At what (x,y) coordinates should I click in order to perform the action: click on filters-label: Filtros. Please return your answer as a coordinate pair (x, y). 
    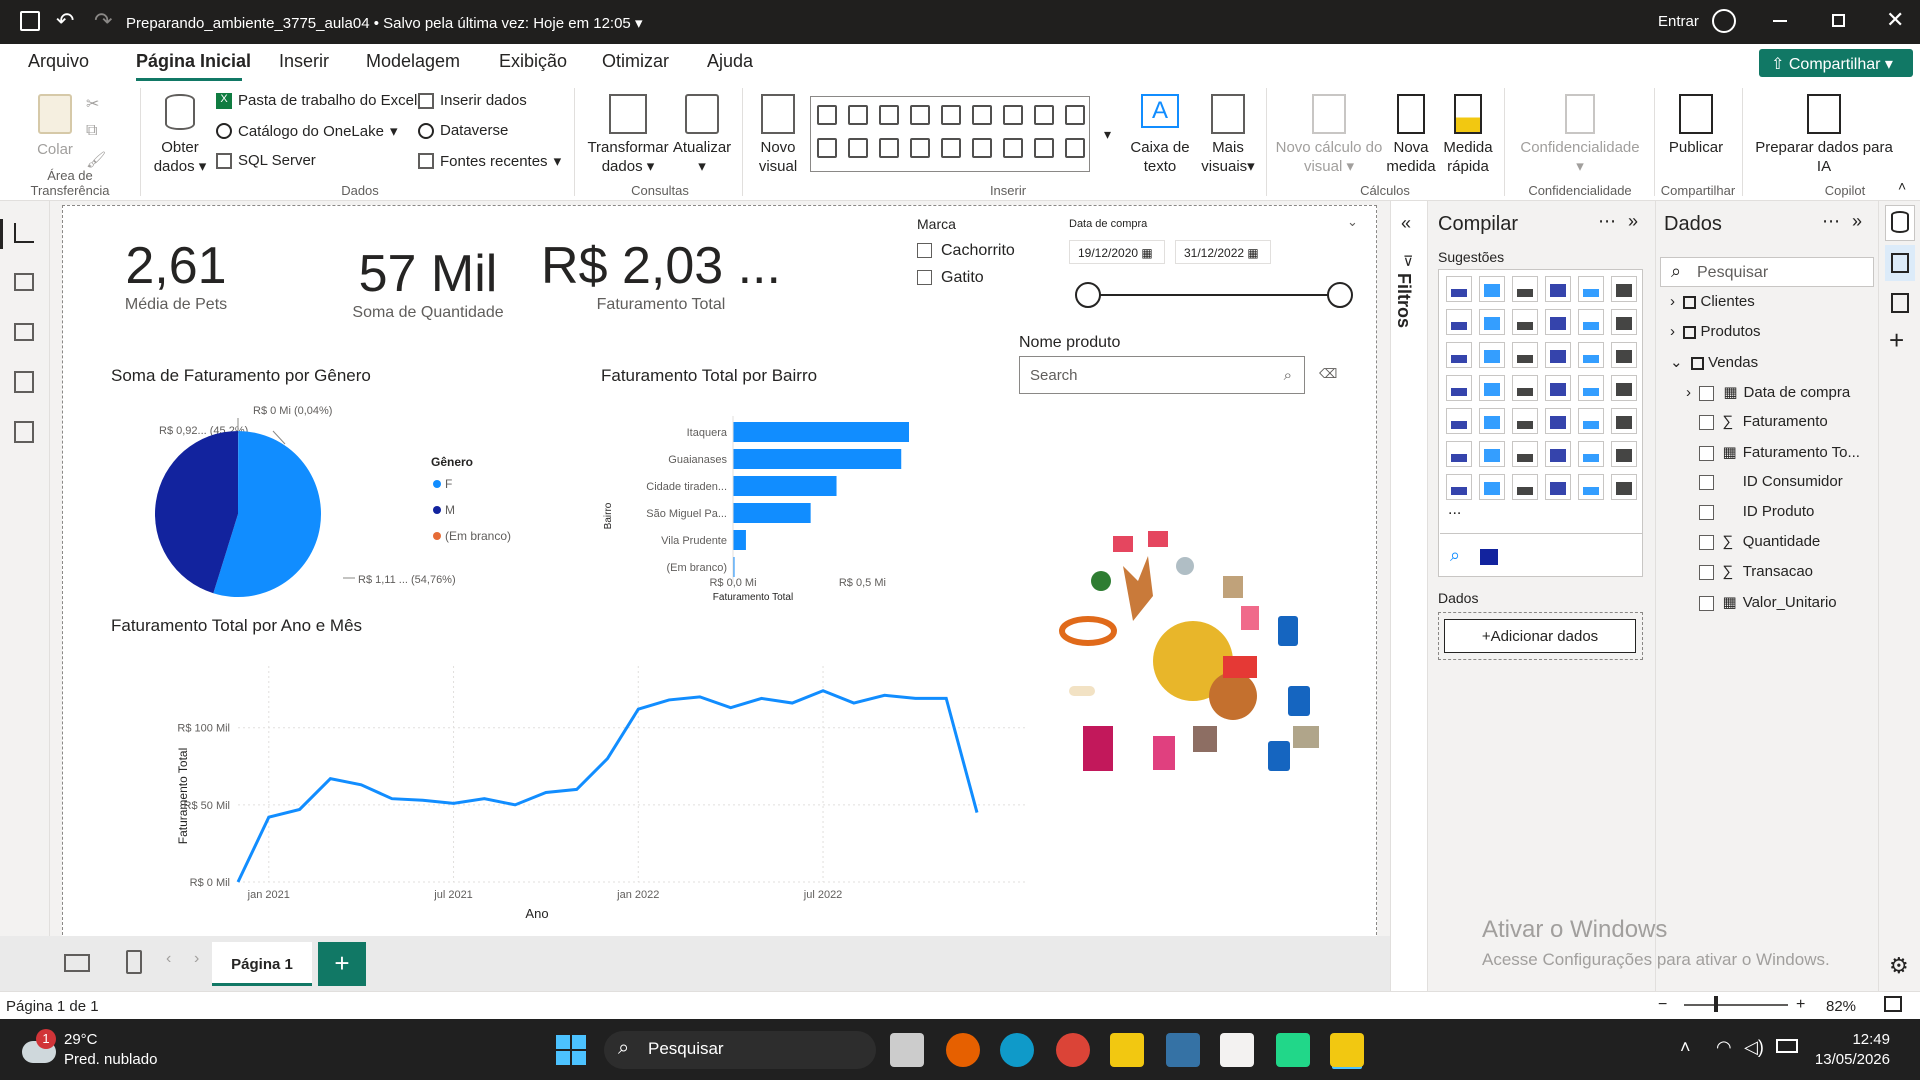
    Looking at the image, I should click on (1403, 300).